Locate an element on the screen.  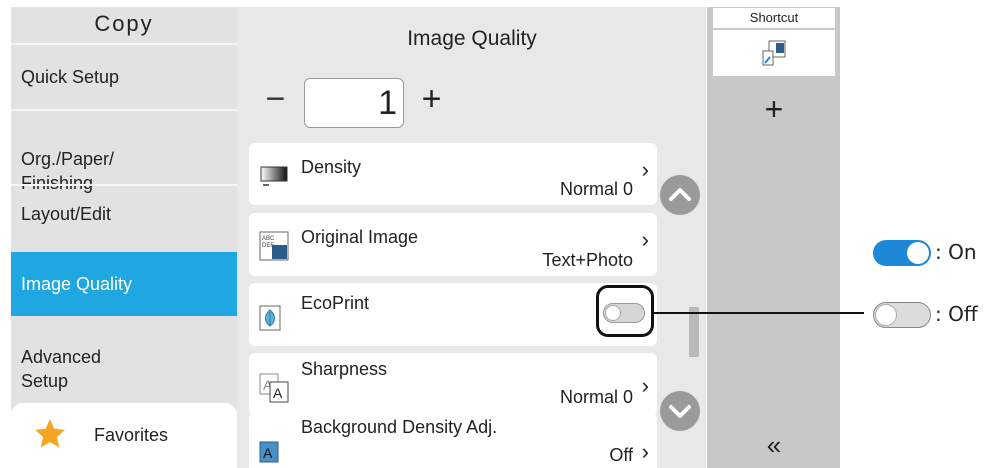
setting-label: Sharpness is located at coordinates (344, 369).